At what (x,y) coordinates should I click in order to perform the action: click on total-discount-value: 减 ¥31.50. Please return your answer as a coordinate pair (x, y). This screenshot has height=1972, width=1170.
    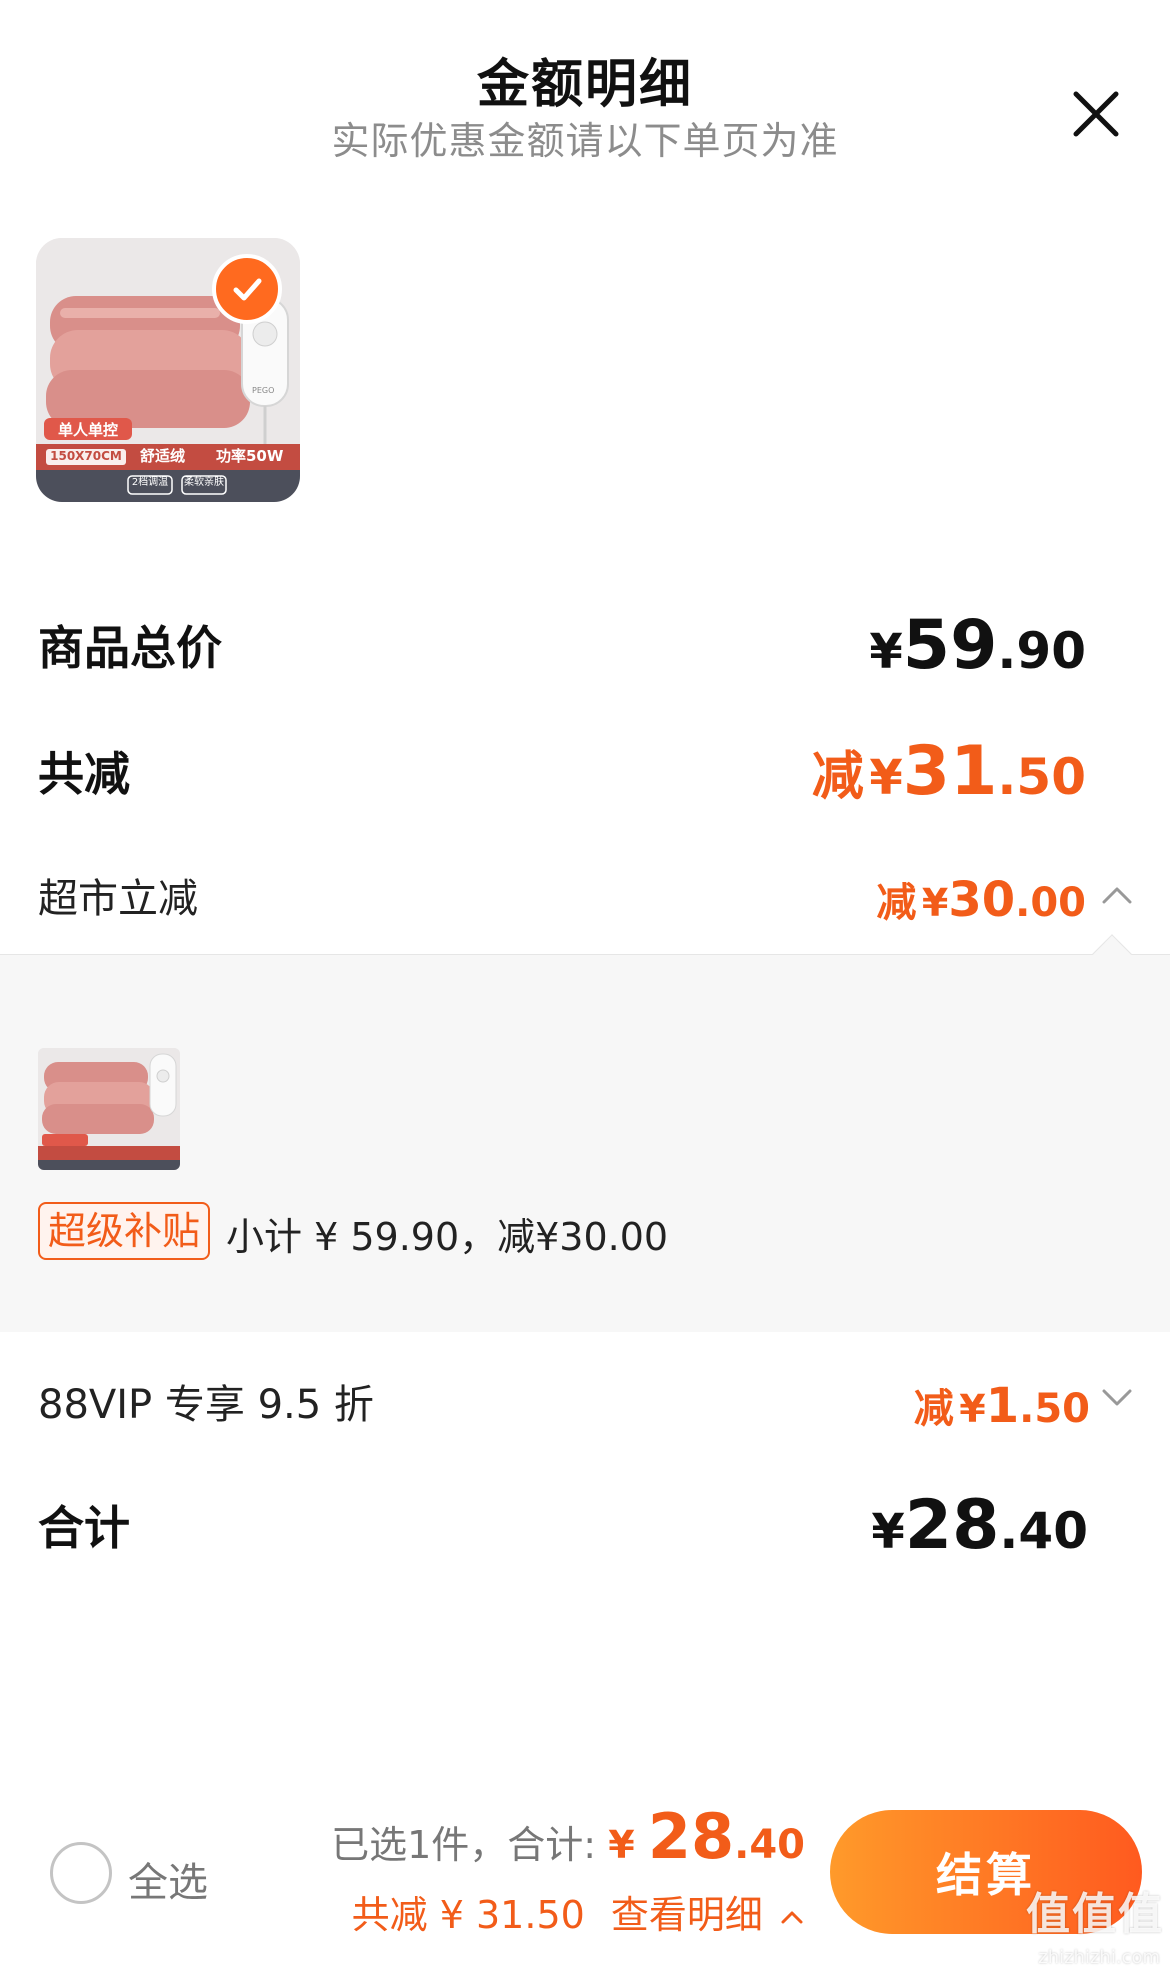
    Looking at the image, I should click on (949, 771).